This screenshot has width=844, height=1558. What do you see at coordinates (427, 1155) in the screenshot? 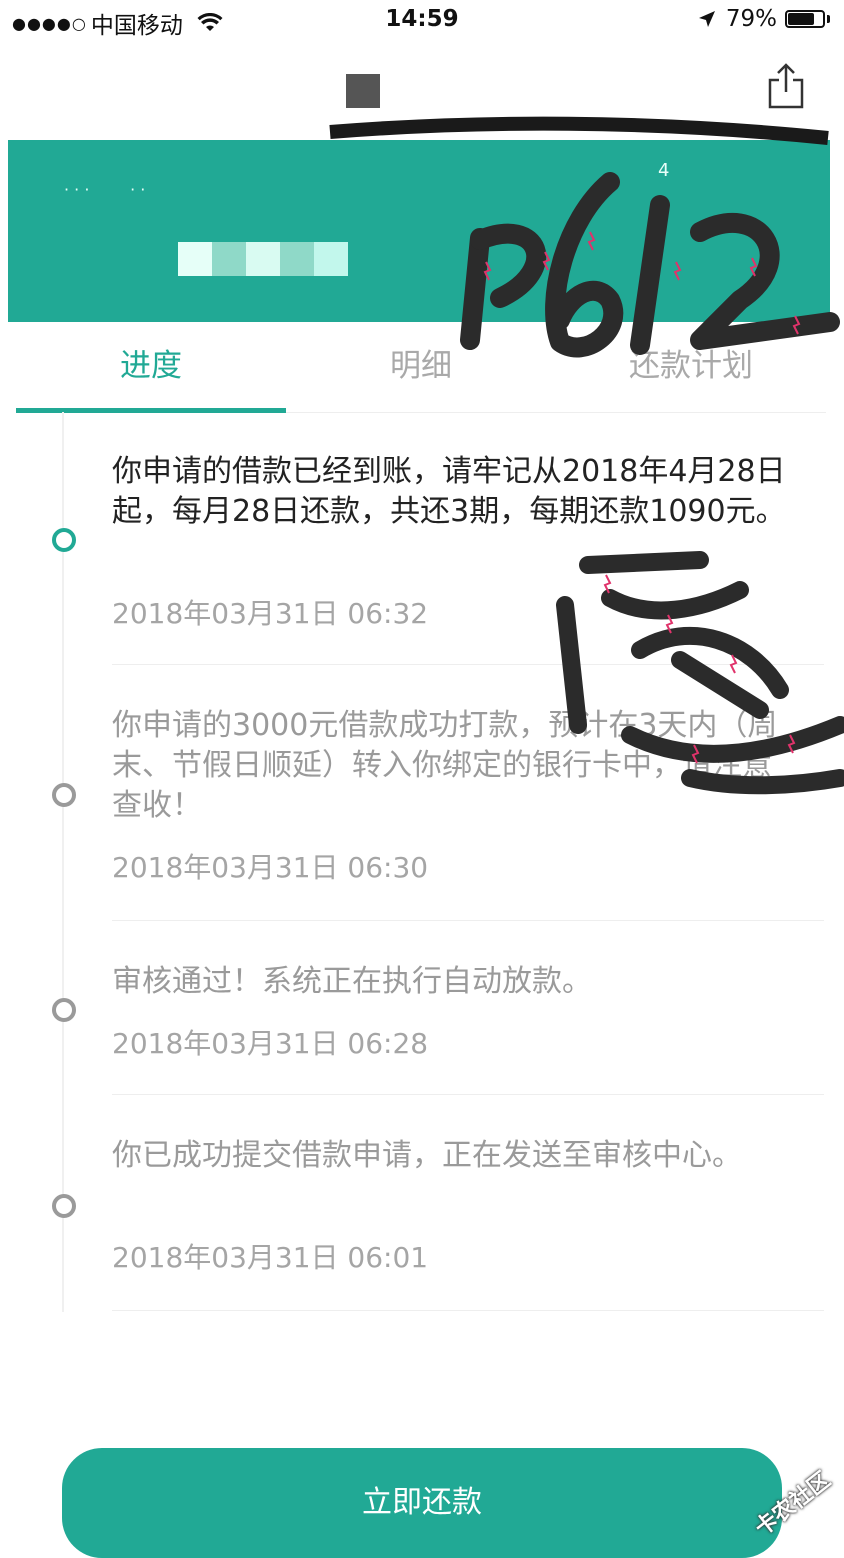
I see `event-message: 你已成功提交借款申请，正在发送至审核中心。` at bounding box center [427, 1155].